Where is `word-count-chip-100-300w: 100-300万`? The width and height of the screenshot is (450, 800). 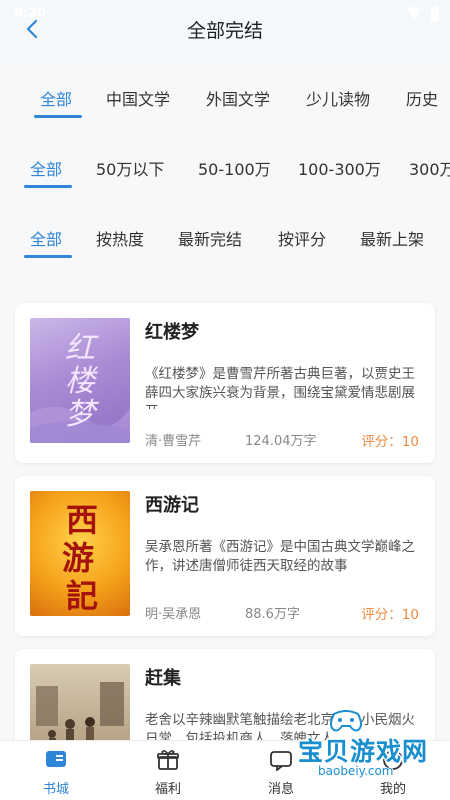
word-count-chip-100-300w: 100-300万 is located at coordinates (339, 168).